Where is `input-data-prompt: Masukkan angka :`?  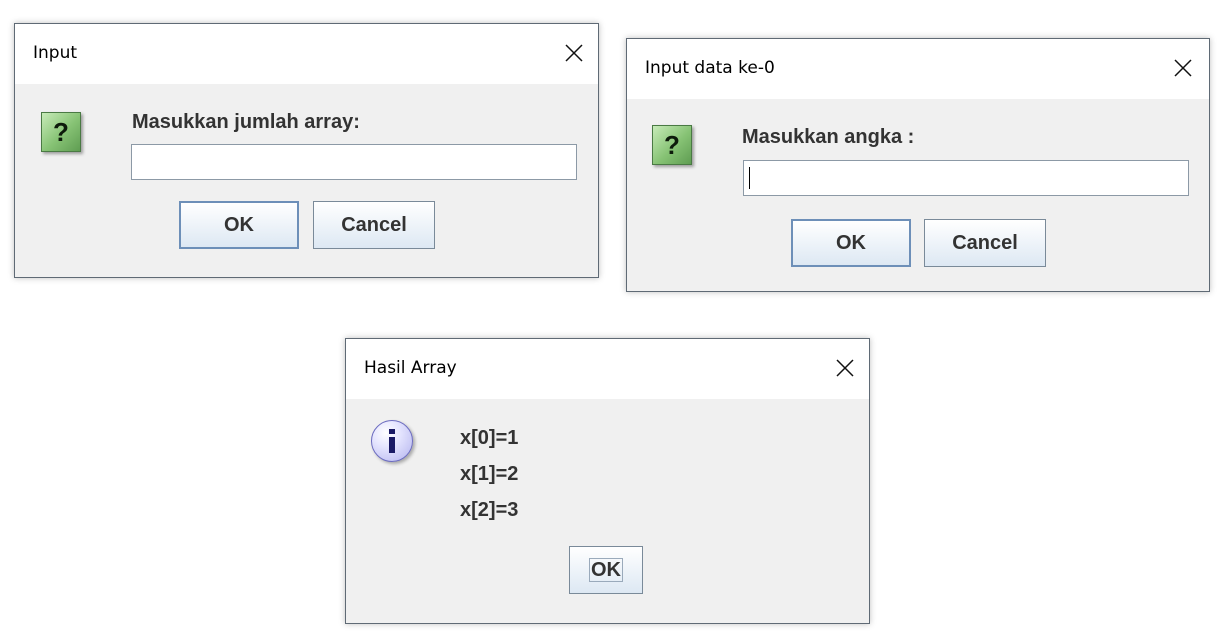
input-data-prompt: Masukkan angka : is located at coordinates (828, 137).